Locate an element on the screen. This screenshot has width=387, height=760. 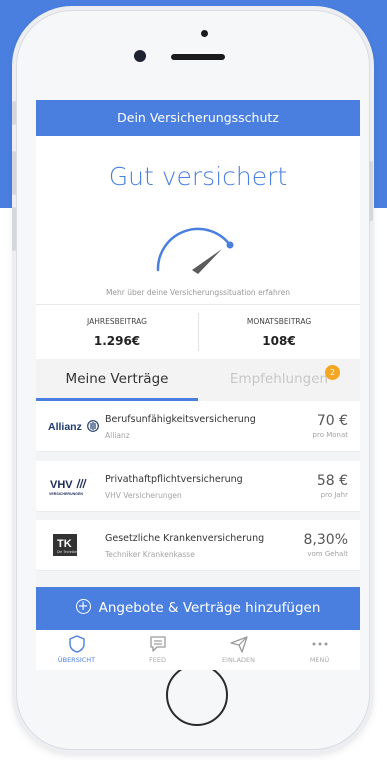
add-offers-contracts-button: + Angebote & Verträge hinzufügen is located at coordinates (198, 608).